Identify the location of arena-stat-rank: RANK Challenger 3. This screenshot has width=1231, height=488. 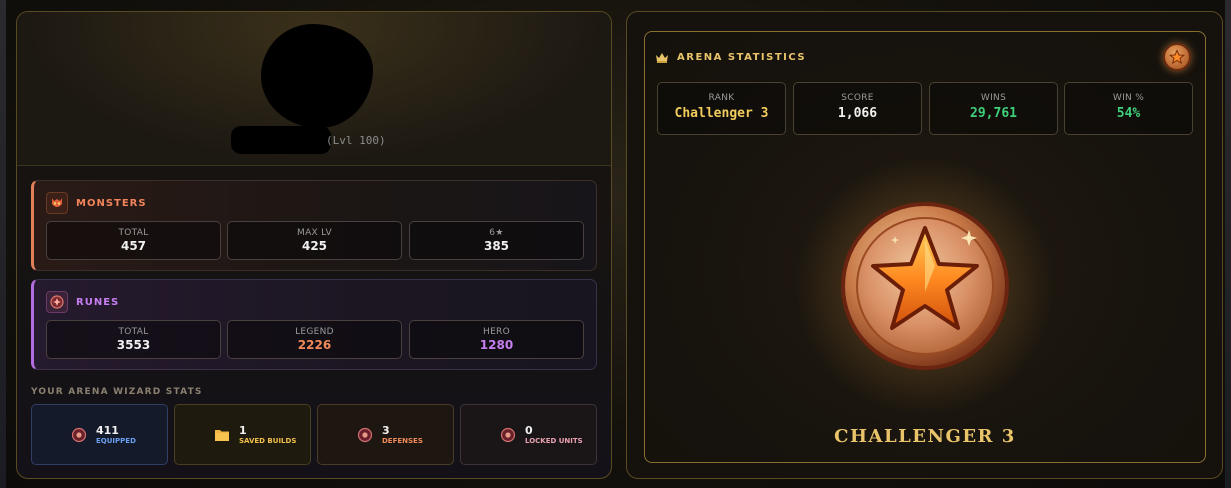
(721, 108).